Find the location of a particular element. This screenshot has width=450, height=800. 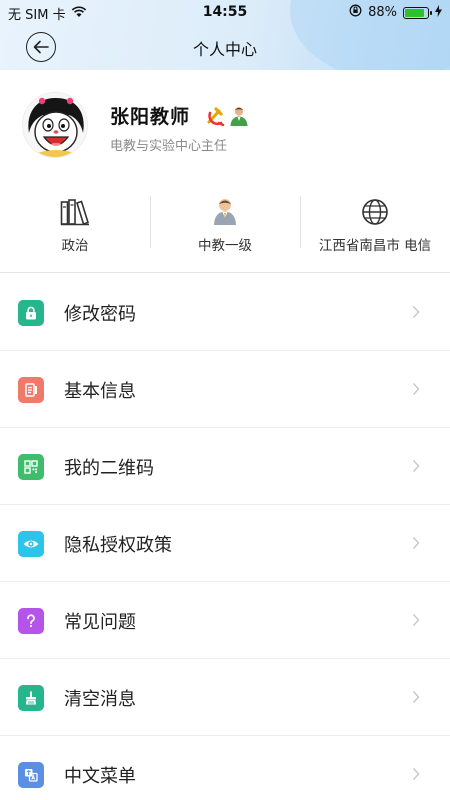

menu-label: 我的二维码 is located at coordinates (109, 468).